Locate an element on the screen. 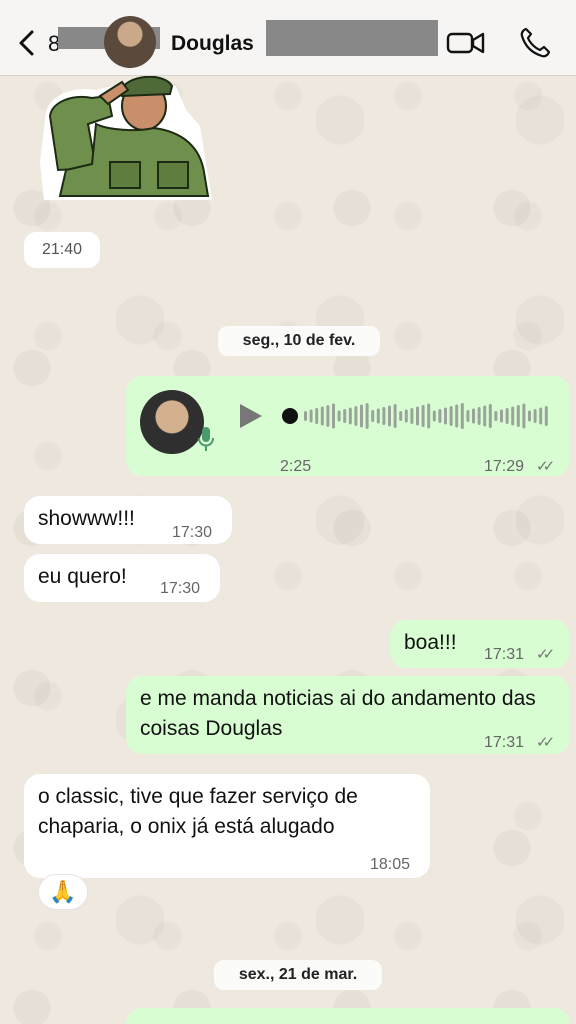 Image resolution: width=576 pixels, height=1024 pixels. video-call-icon is located at coordinates (466, 43).